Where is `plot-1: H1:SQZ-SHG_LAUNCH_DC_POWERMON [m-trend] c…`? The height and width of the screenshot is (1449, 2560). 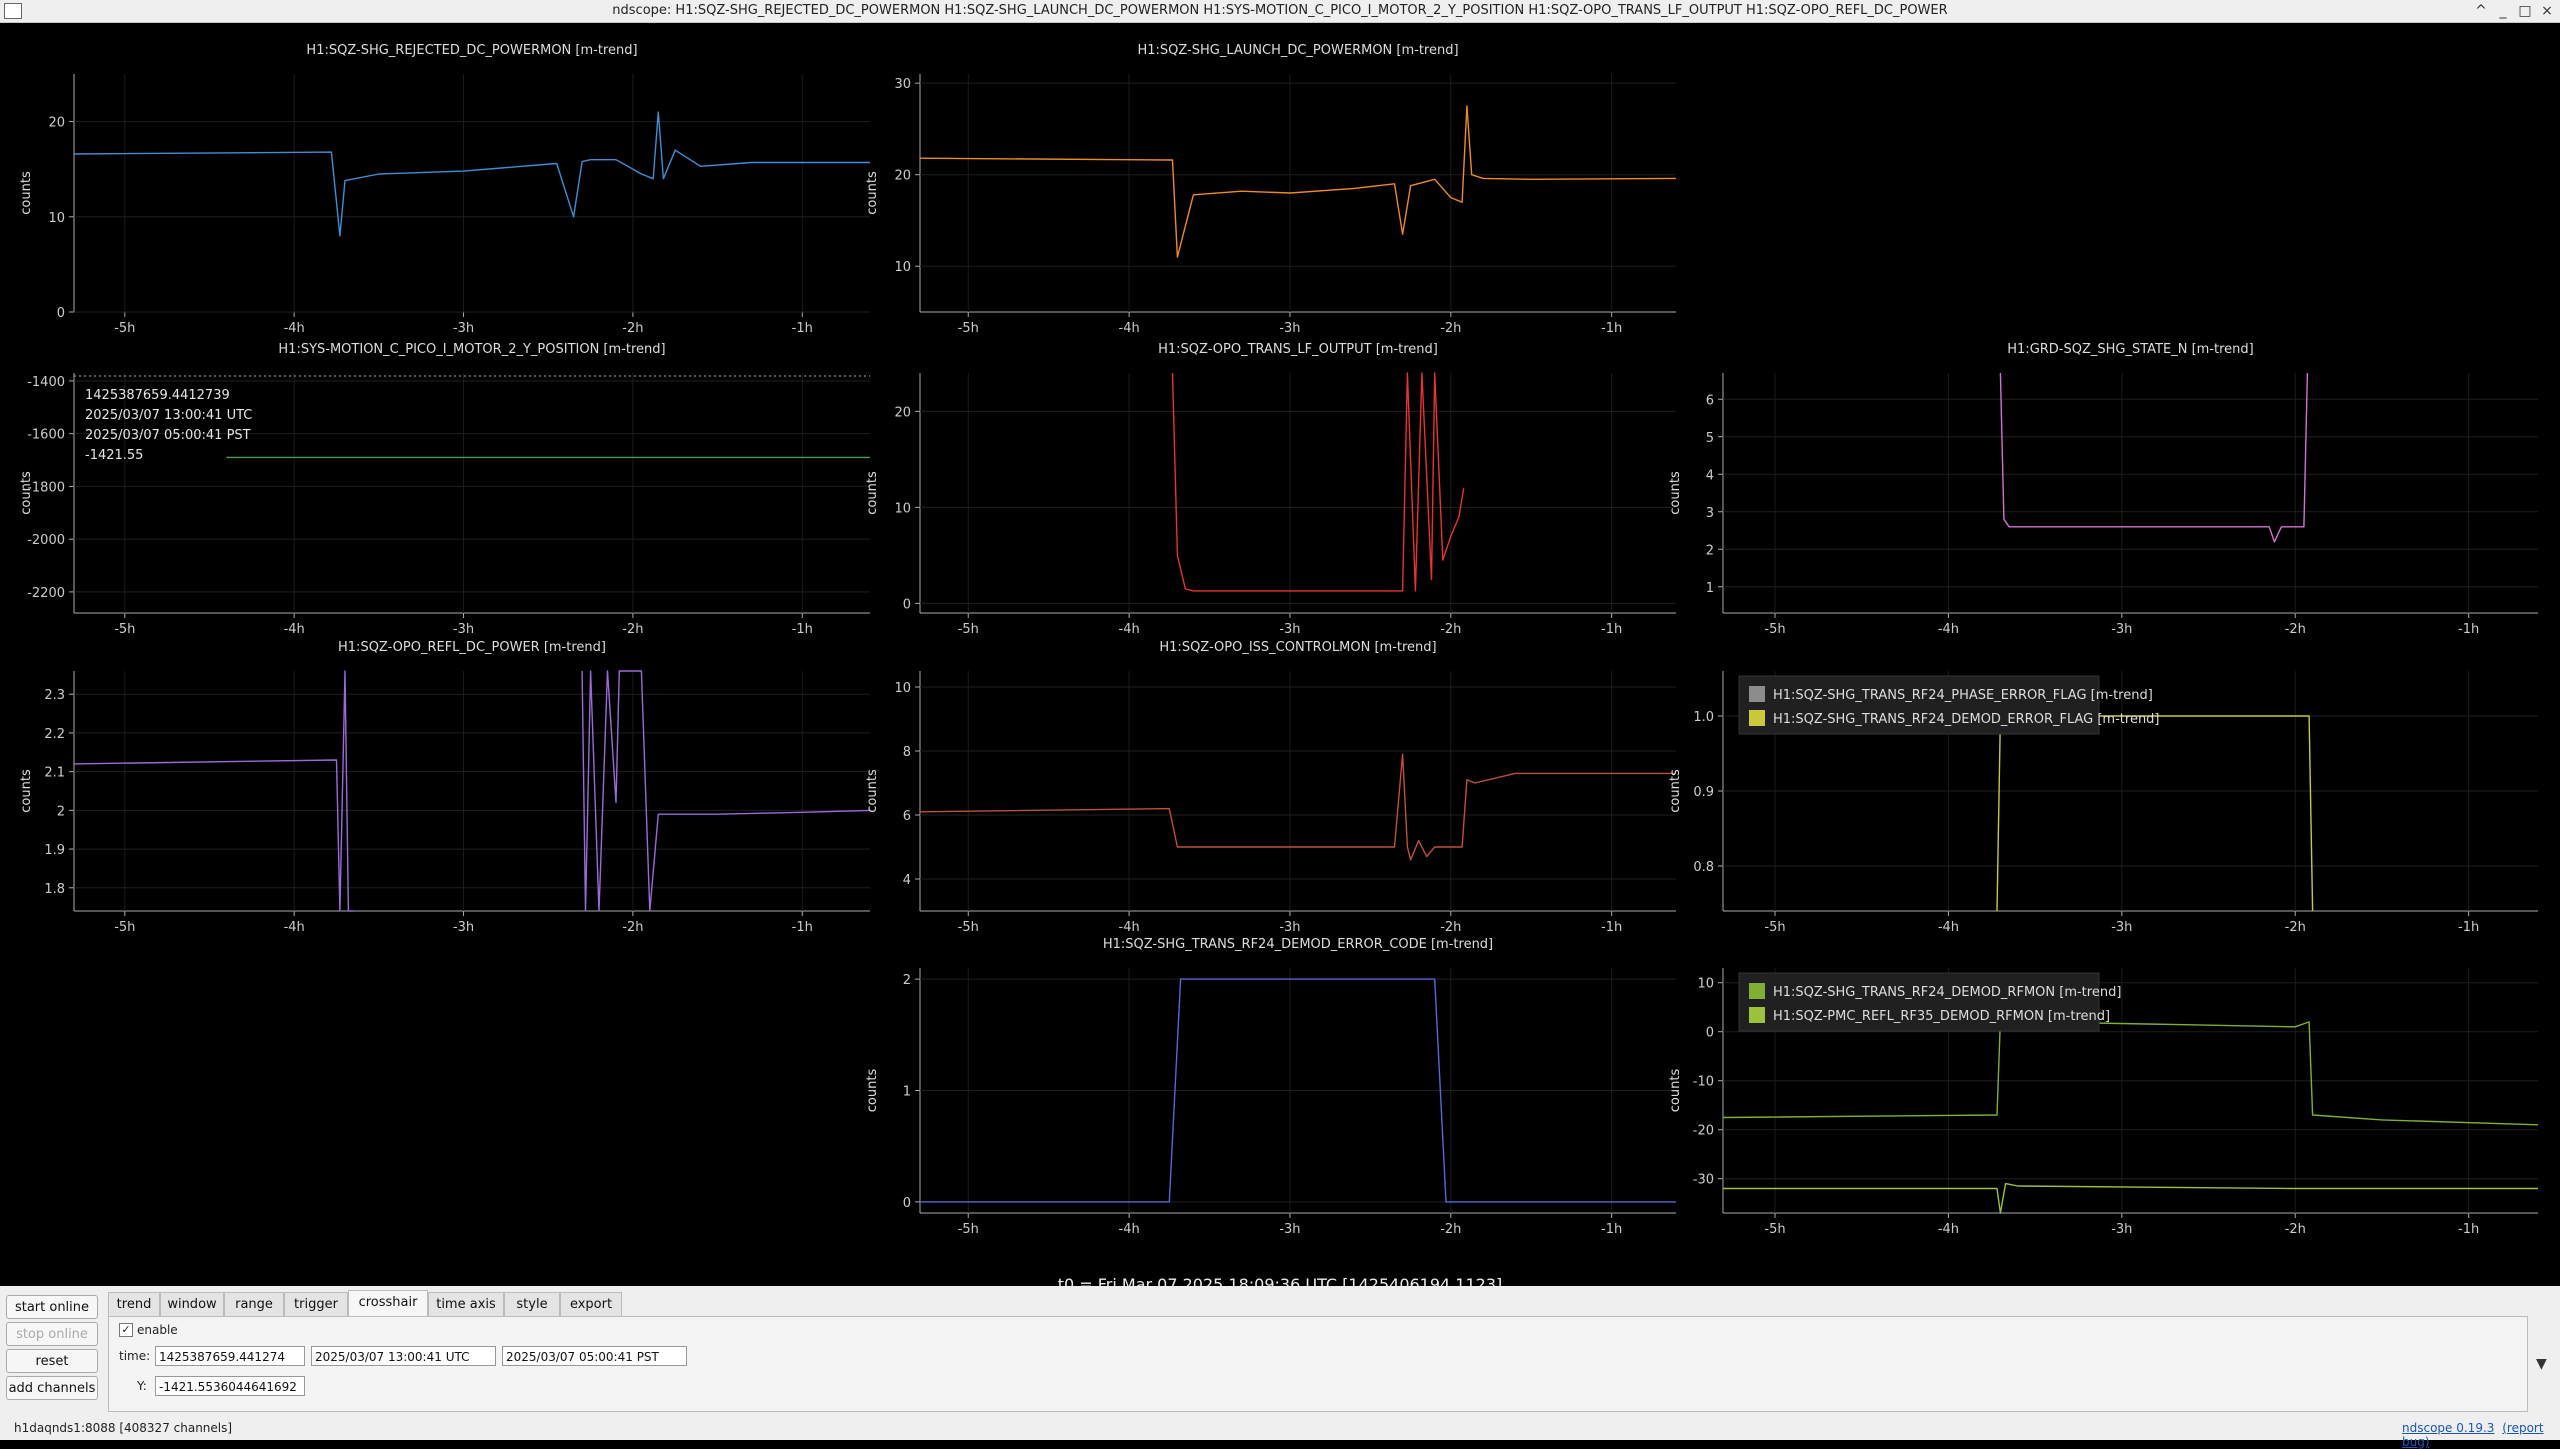 plot-1: H1:SQZ-SHG_LAUNCH_DC_POWERMON [m-trend] c… is located at coordinates (1271, 189).